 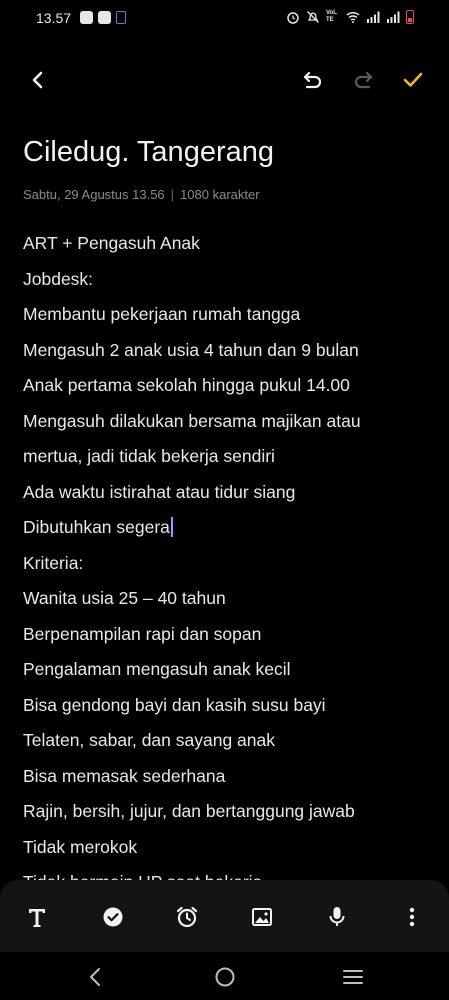 I want to click on nav-home-button, so click(x=225, y=977).